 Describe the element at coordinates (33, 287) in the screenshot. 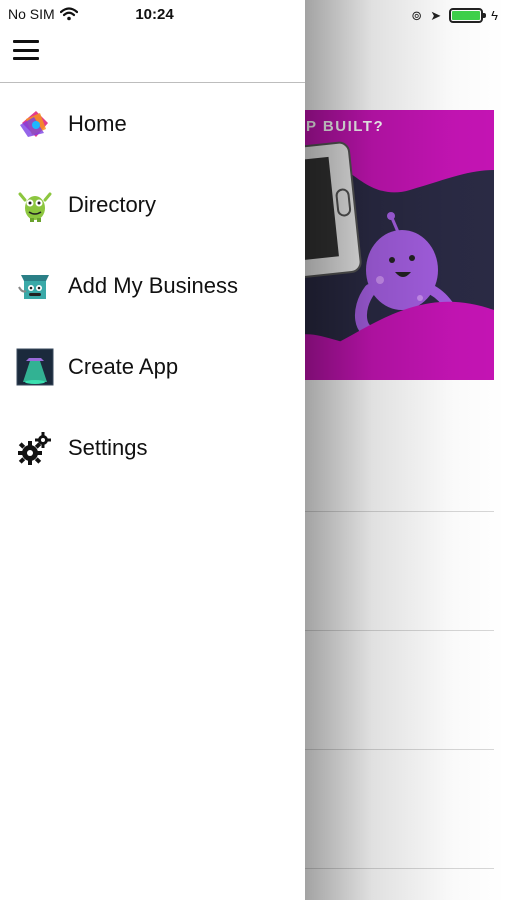

I see `add-business-icon` at that location.